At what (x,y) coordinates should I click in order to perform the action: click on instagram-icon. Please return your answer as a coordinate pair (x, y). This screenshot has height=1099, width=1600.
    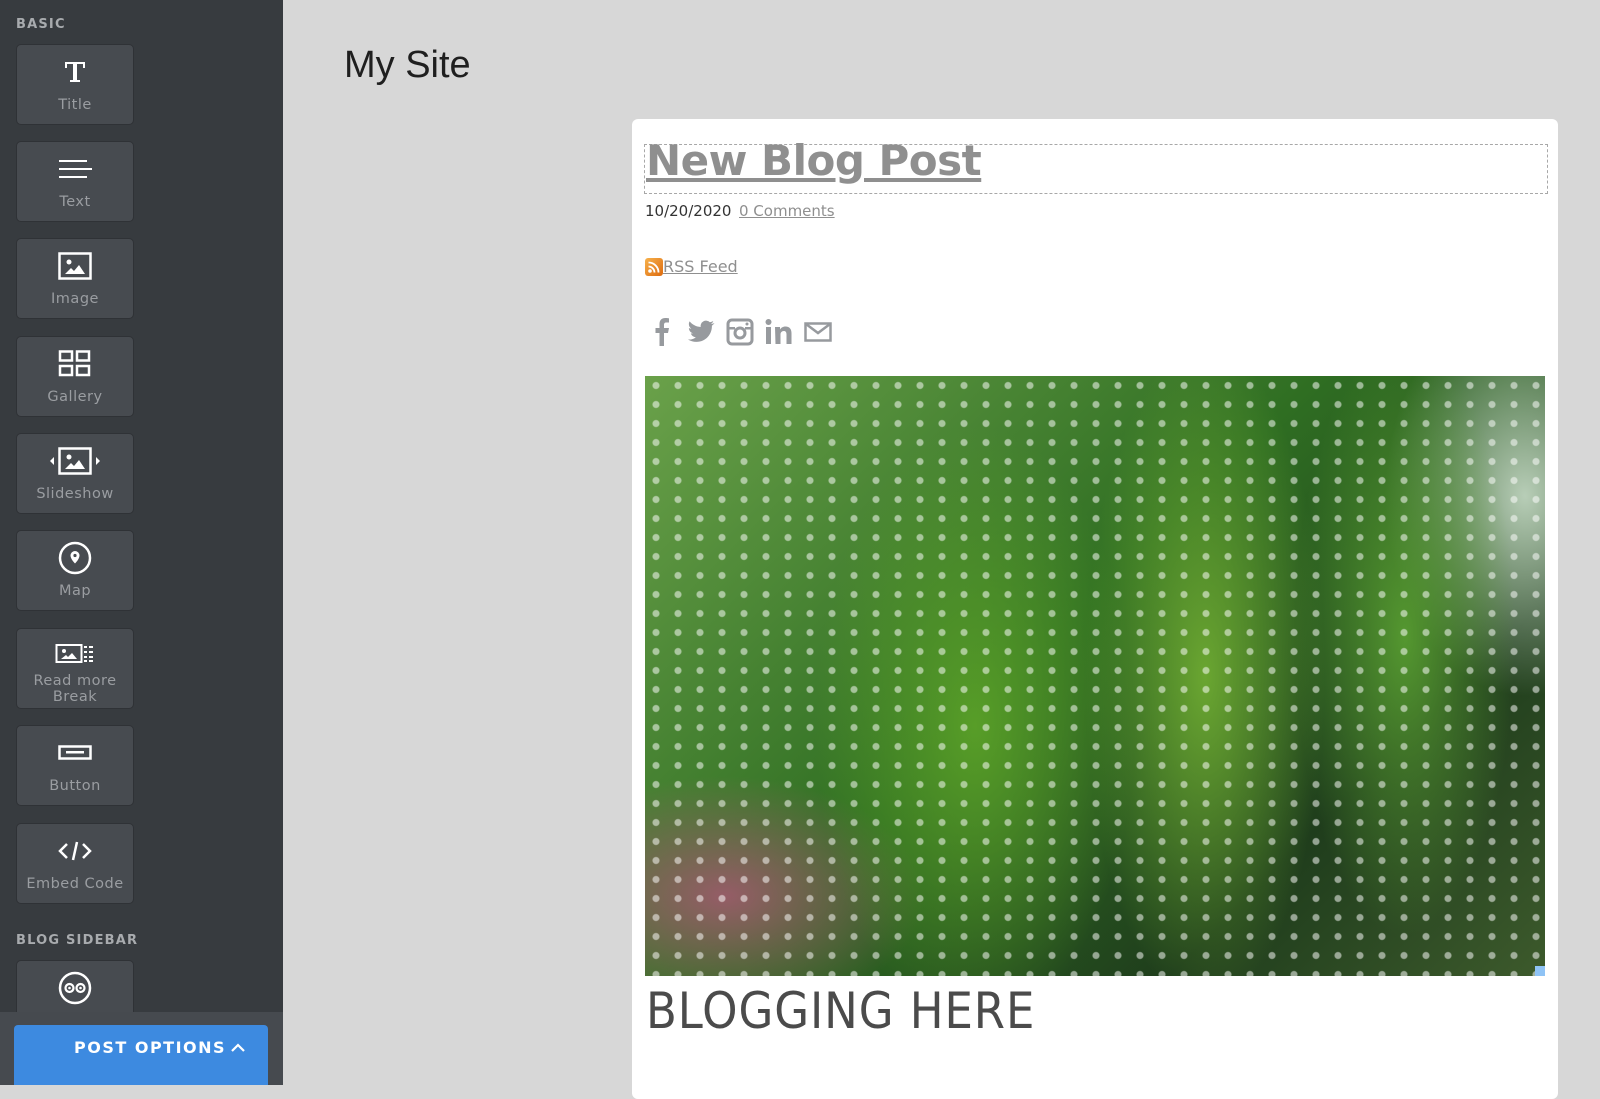
    Looking at the image, I should click on (740, 332).